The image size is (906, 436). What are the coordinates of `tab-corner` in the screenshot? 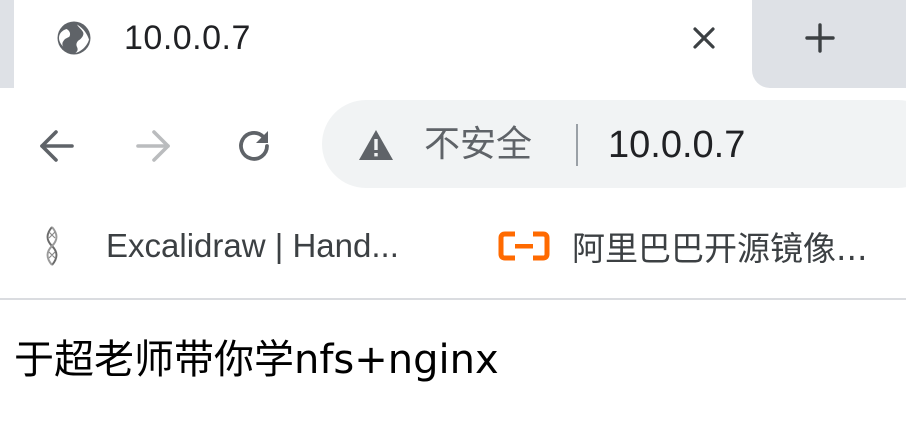 It's located at (761, 79).